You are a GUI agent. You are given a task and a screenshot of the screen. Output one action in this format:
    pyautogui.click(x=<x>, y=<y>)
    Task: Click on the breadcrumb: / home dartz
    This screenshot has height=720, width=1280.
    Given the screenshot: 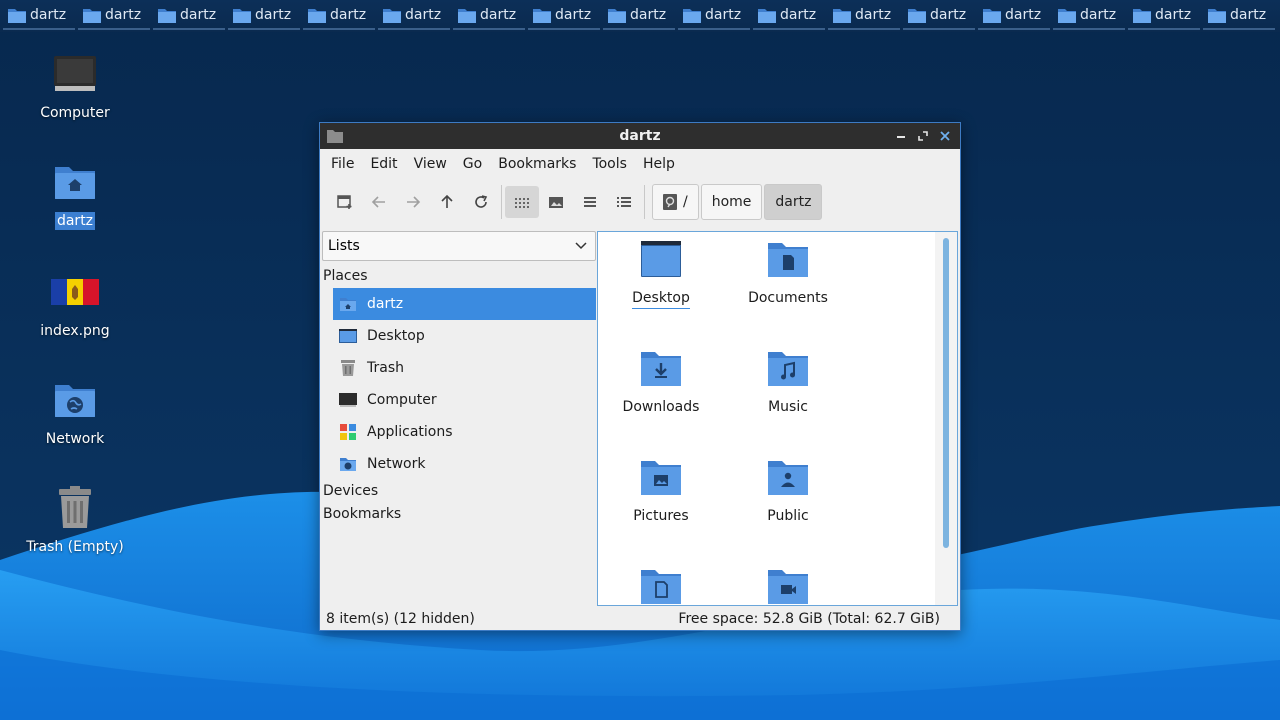 What is the action you would take?
    pyautogui.click(x=737, y=202)
    